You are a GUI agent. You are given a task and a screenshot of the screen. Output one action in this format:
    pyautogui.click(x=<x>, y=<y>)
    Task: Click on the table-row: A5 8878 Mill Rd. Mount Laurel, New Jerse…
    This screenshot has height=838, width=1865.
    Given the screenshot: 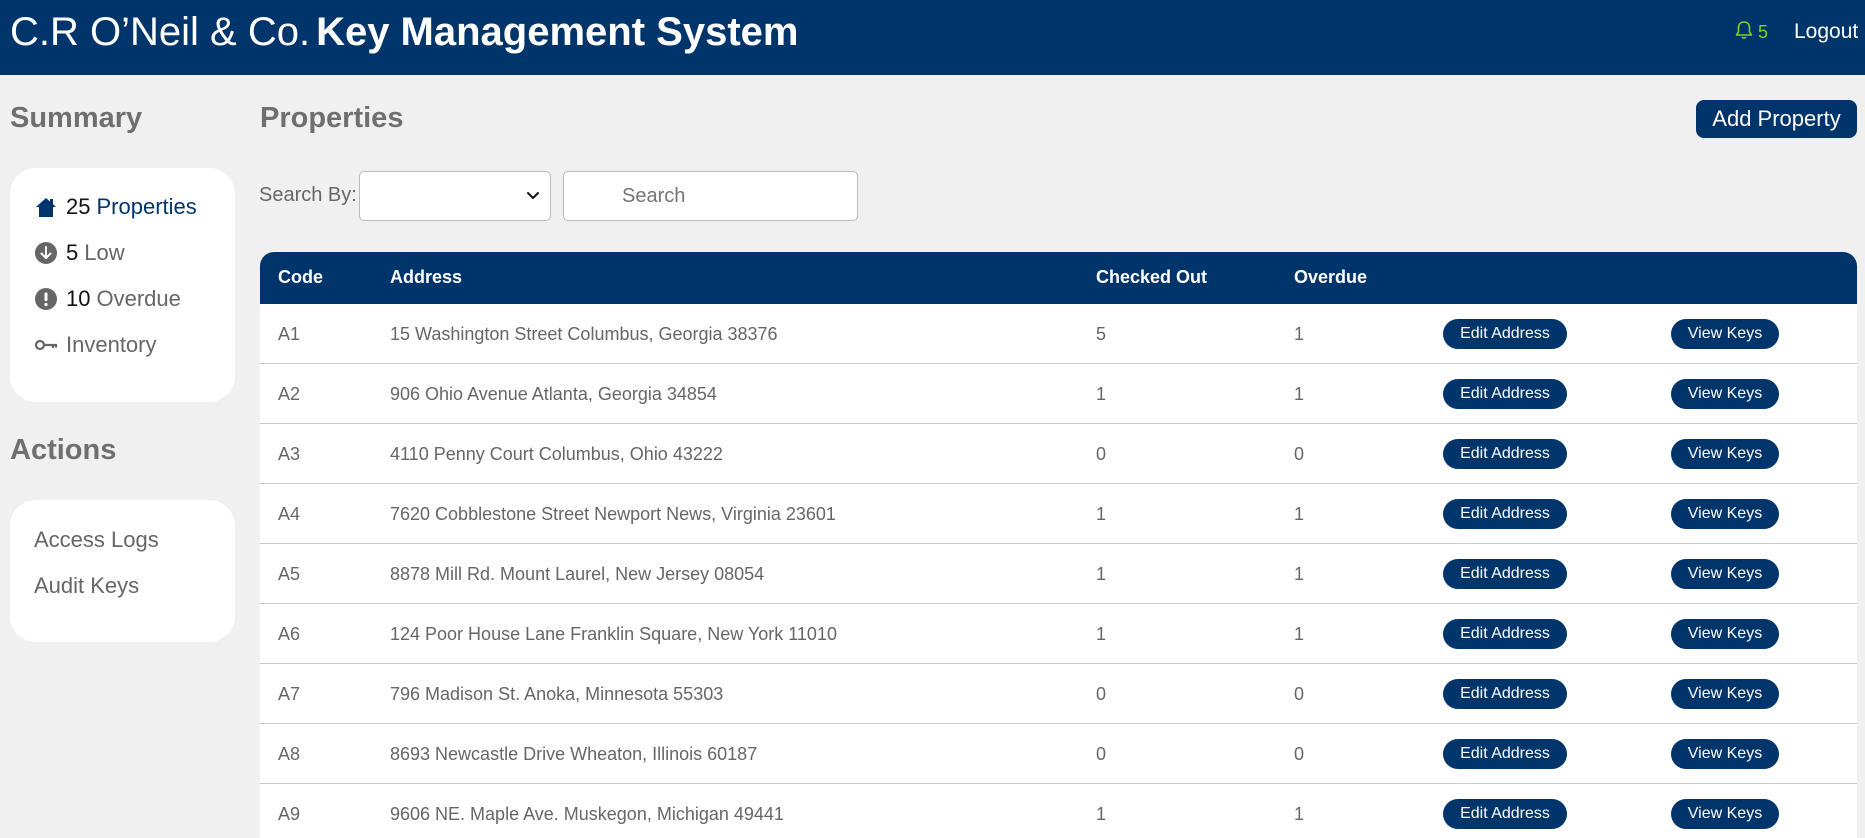 What is the action you would take?
    pyautogui.click(x=1058, y=574)
    